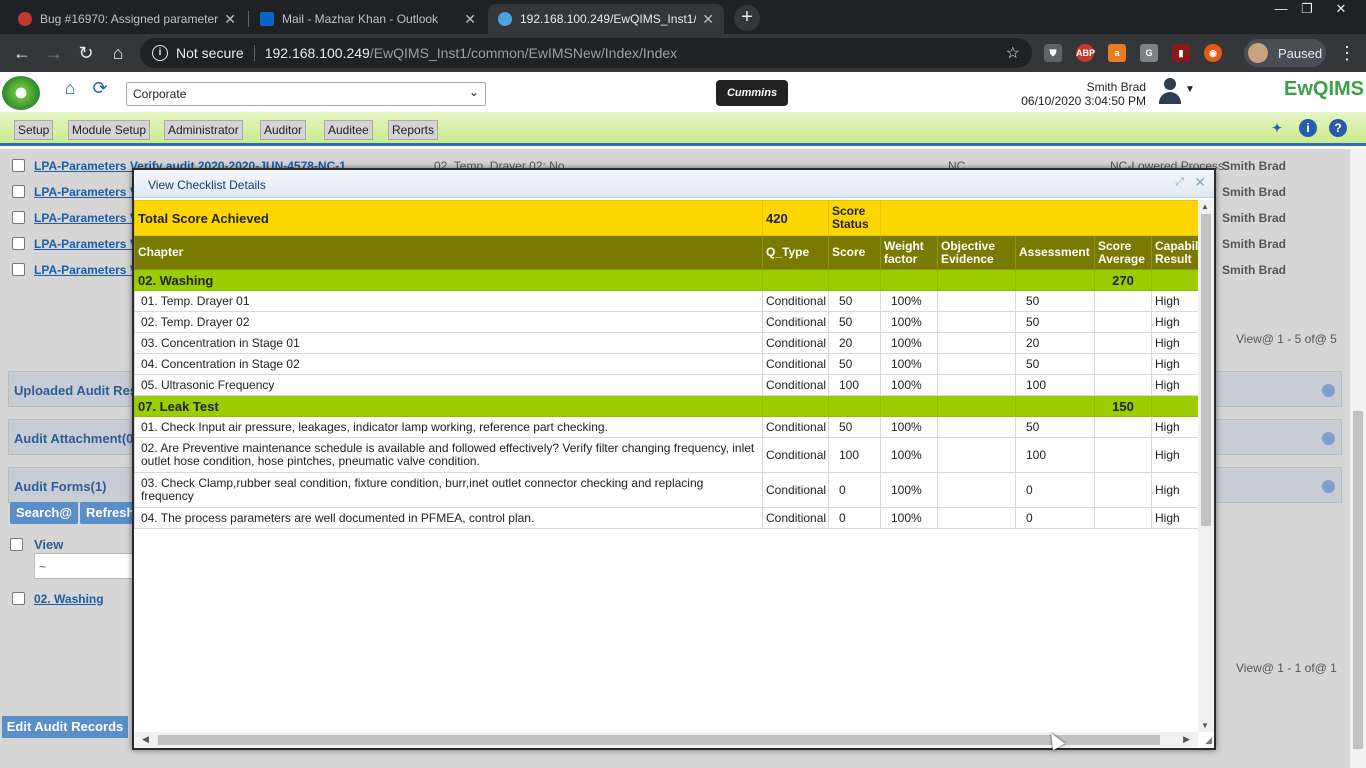 Image resolution: width=1366 pixels, height=768 pixels. What do you see at coordinates (854, 490) in the screenshot?
I see `question-score: 0` at bounding box center [854, 490].